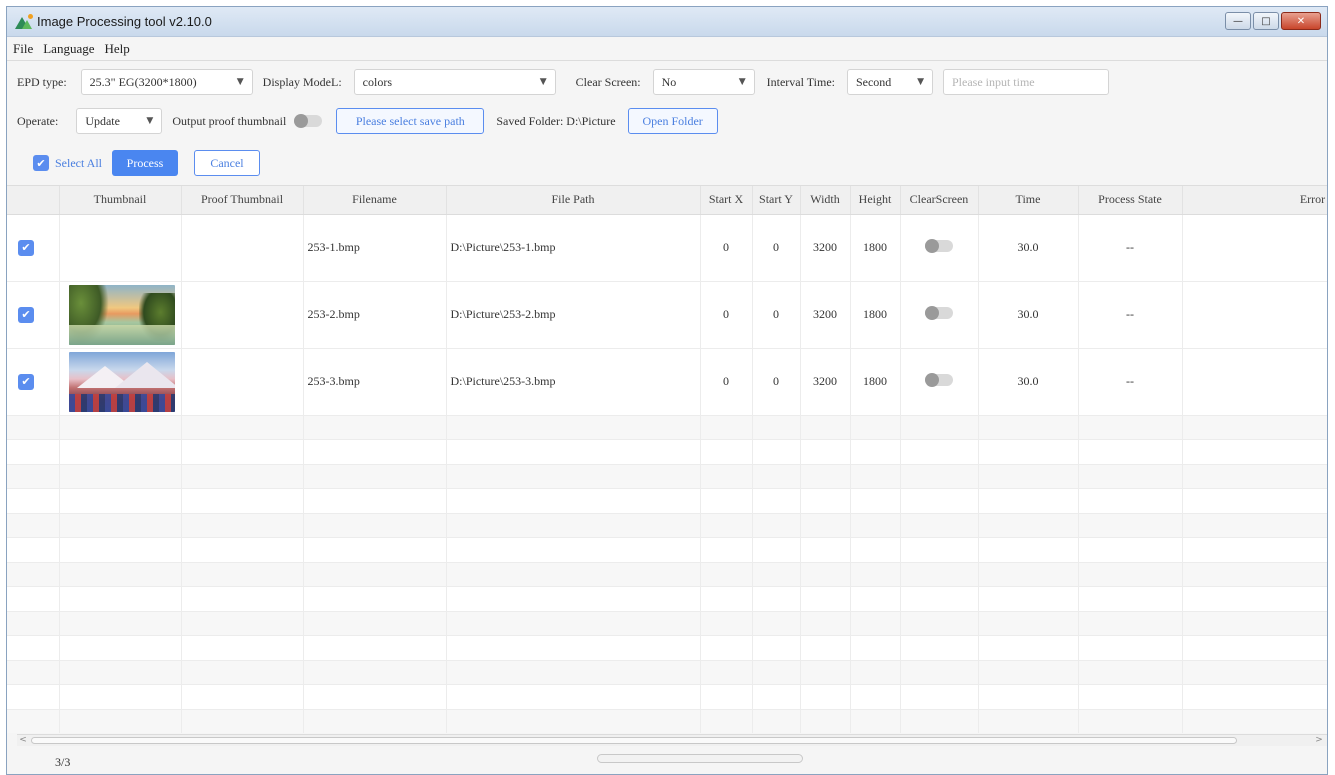 The image size is (1335, 775). What do you see at coordinates (1238, 21) in the screenshot?
I see `minimize-button: —` at bounding box center [1238, 21].